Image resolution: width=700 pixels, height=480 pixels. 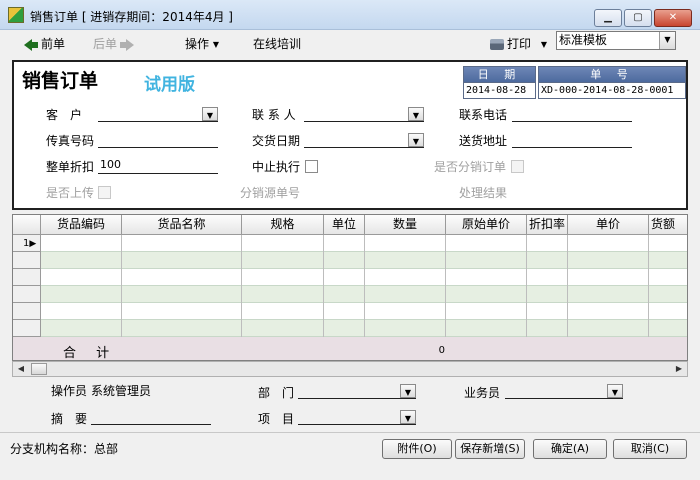 I want to click on prev-order-button: 前单, so click(x=44, y=43).